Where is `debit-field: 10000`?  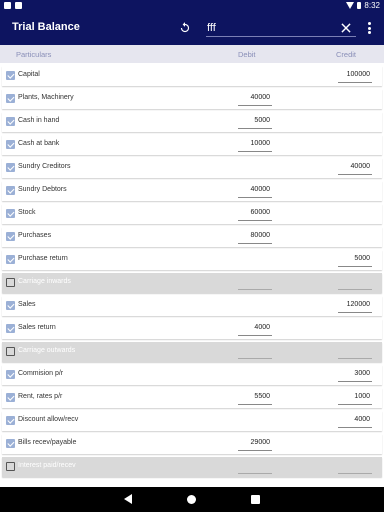 debit-field: 10000 is located at coordinates (255, 145).